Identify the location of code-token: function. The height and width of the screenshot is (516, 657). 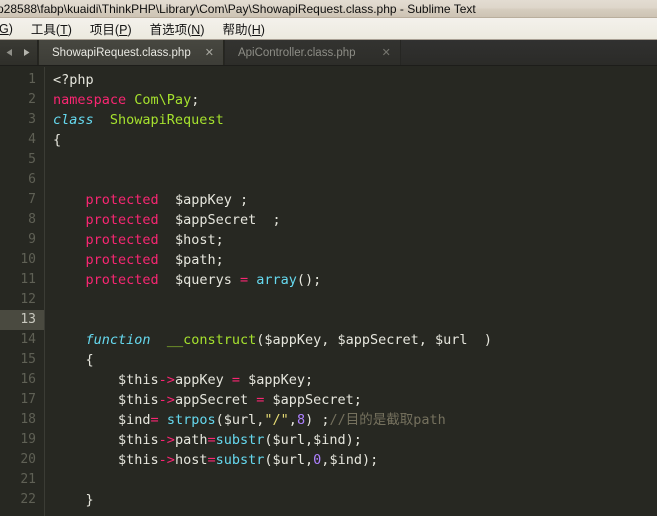
(118, 340).